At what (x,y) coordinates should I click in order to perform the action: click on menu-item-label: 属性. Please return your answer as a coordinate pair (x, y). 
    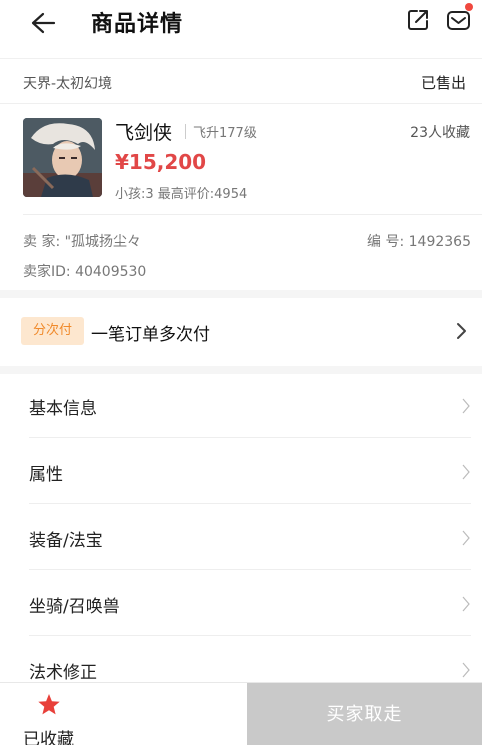
    Looking at the image, I should click on (46, 475).